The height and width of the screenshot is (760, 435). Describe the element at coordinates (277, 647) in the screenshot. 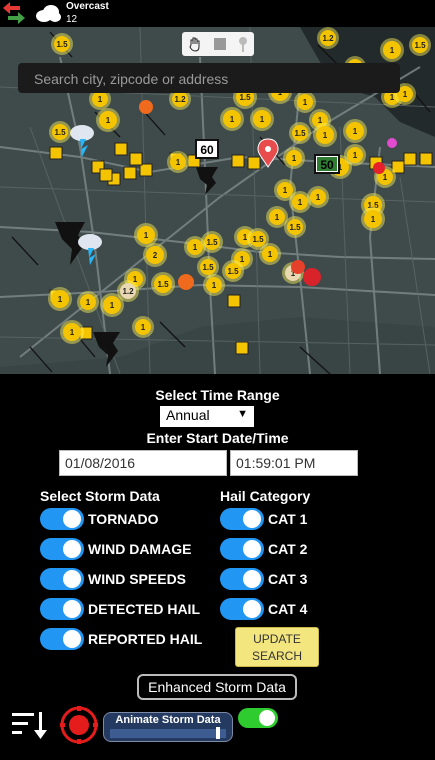

I see `update-search-button: UPDATE SEARCH` at that location.